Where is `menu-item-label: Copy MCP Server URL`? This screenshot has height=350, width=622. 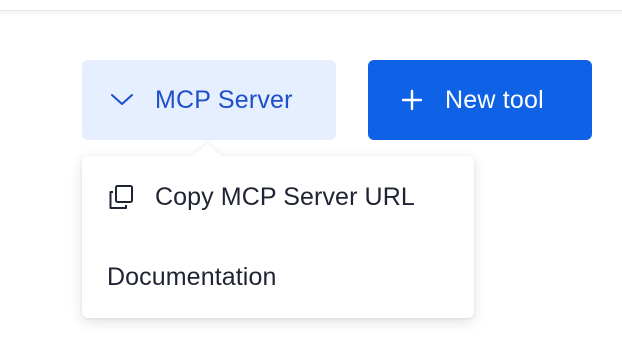 menu-item-label: Copy MCP Server URL is located at coordinates (285, 196).